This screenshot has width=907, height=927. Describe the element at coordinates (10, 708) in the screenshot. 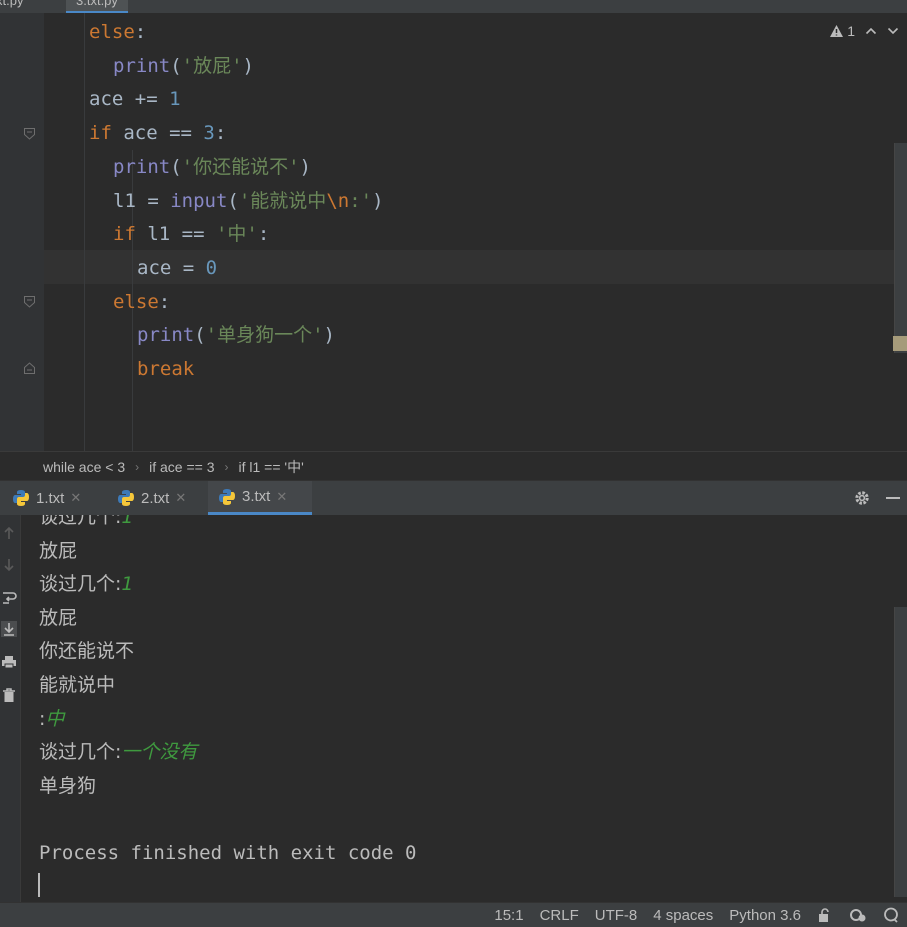

I see `console-toolbar` at that location.